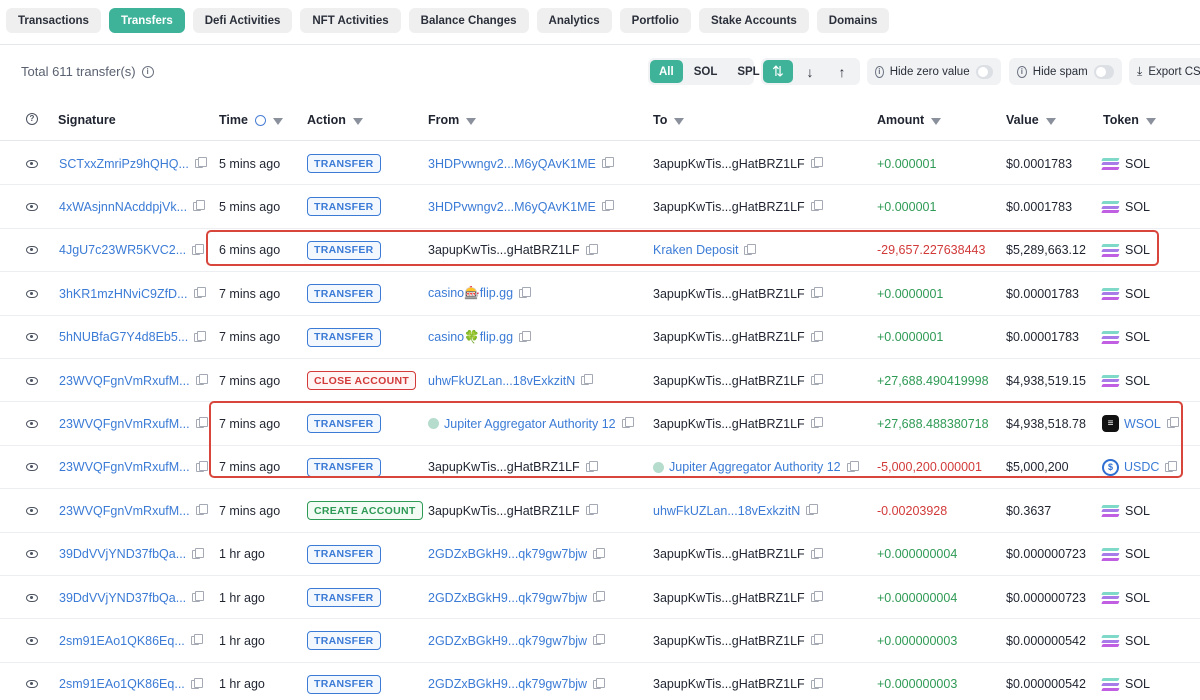 The width and height of the screenshot is (1200, 700). I want to click on from-address: casino🍀flip.gg, so click(470, 337).